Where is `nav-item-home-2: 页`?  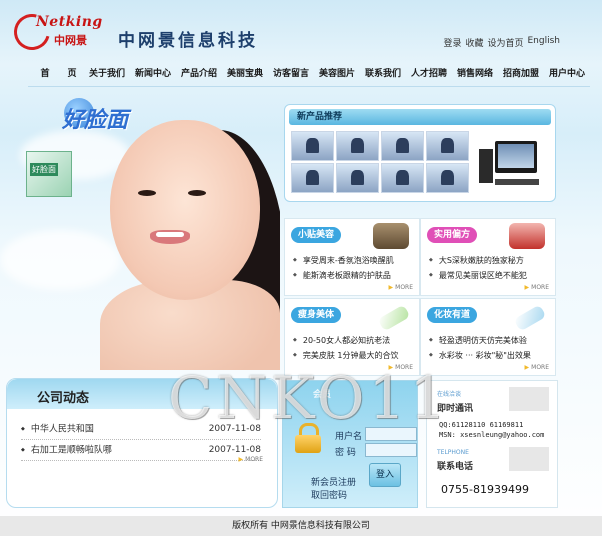 nav-item-home-2: 页 is located at coordinates (72, 75).